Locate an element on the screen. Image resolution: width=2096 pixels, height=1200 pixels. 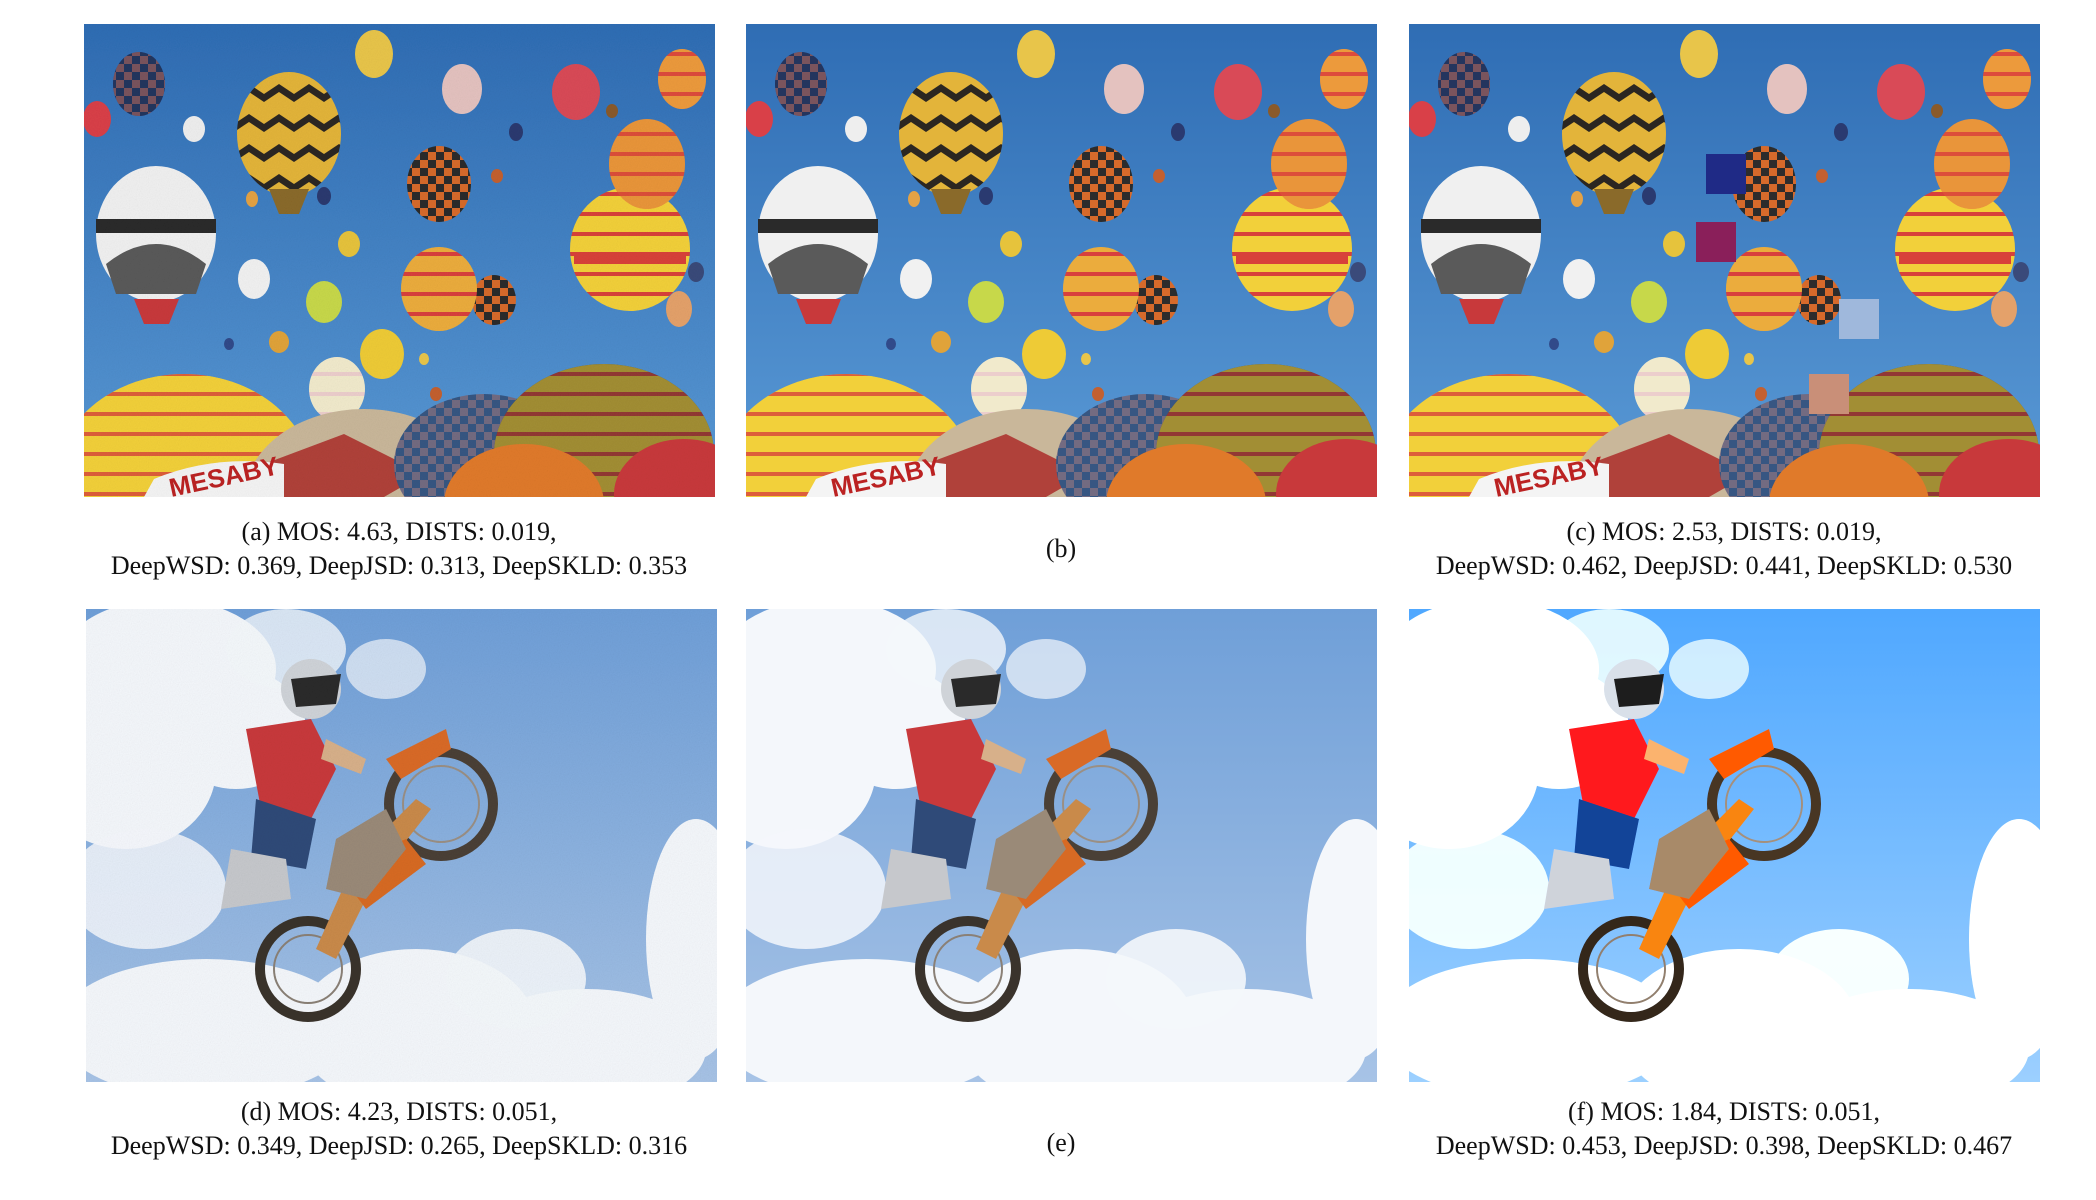
caption-a-line1: (a) MOS: 4.63, DISTS: 0.019, is located at coordinates (399, 531).